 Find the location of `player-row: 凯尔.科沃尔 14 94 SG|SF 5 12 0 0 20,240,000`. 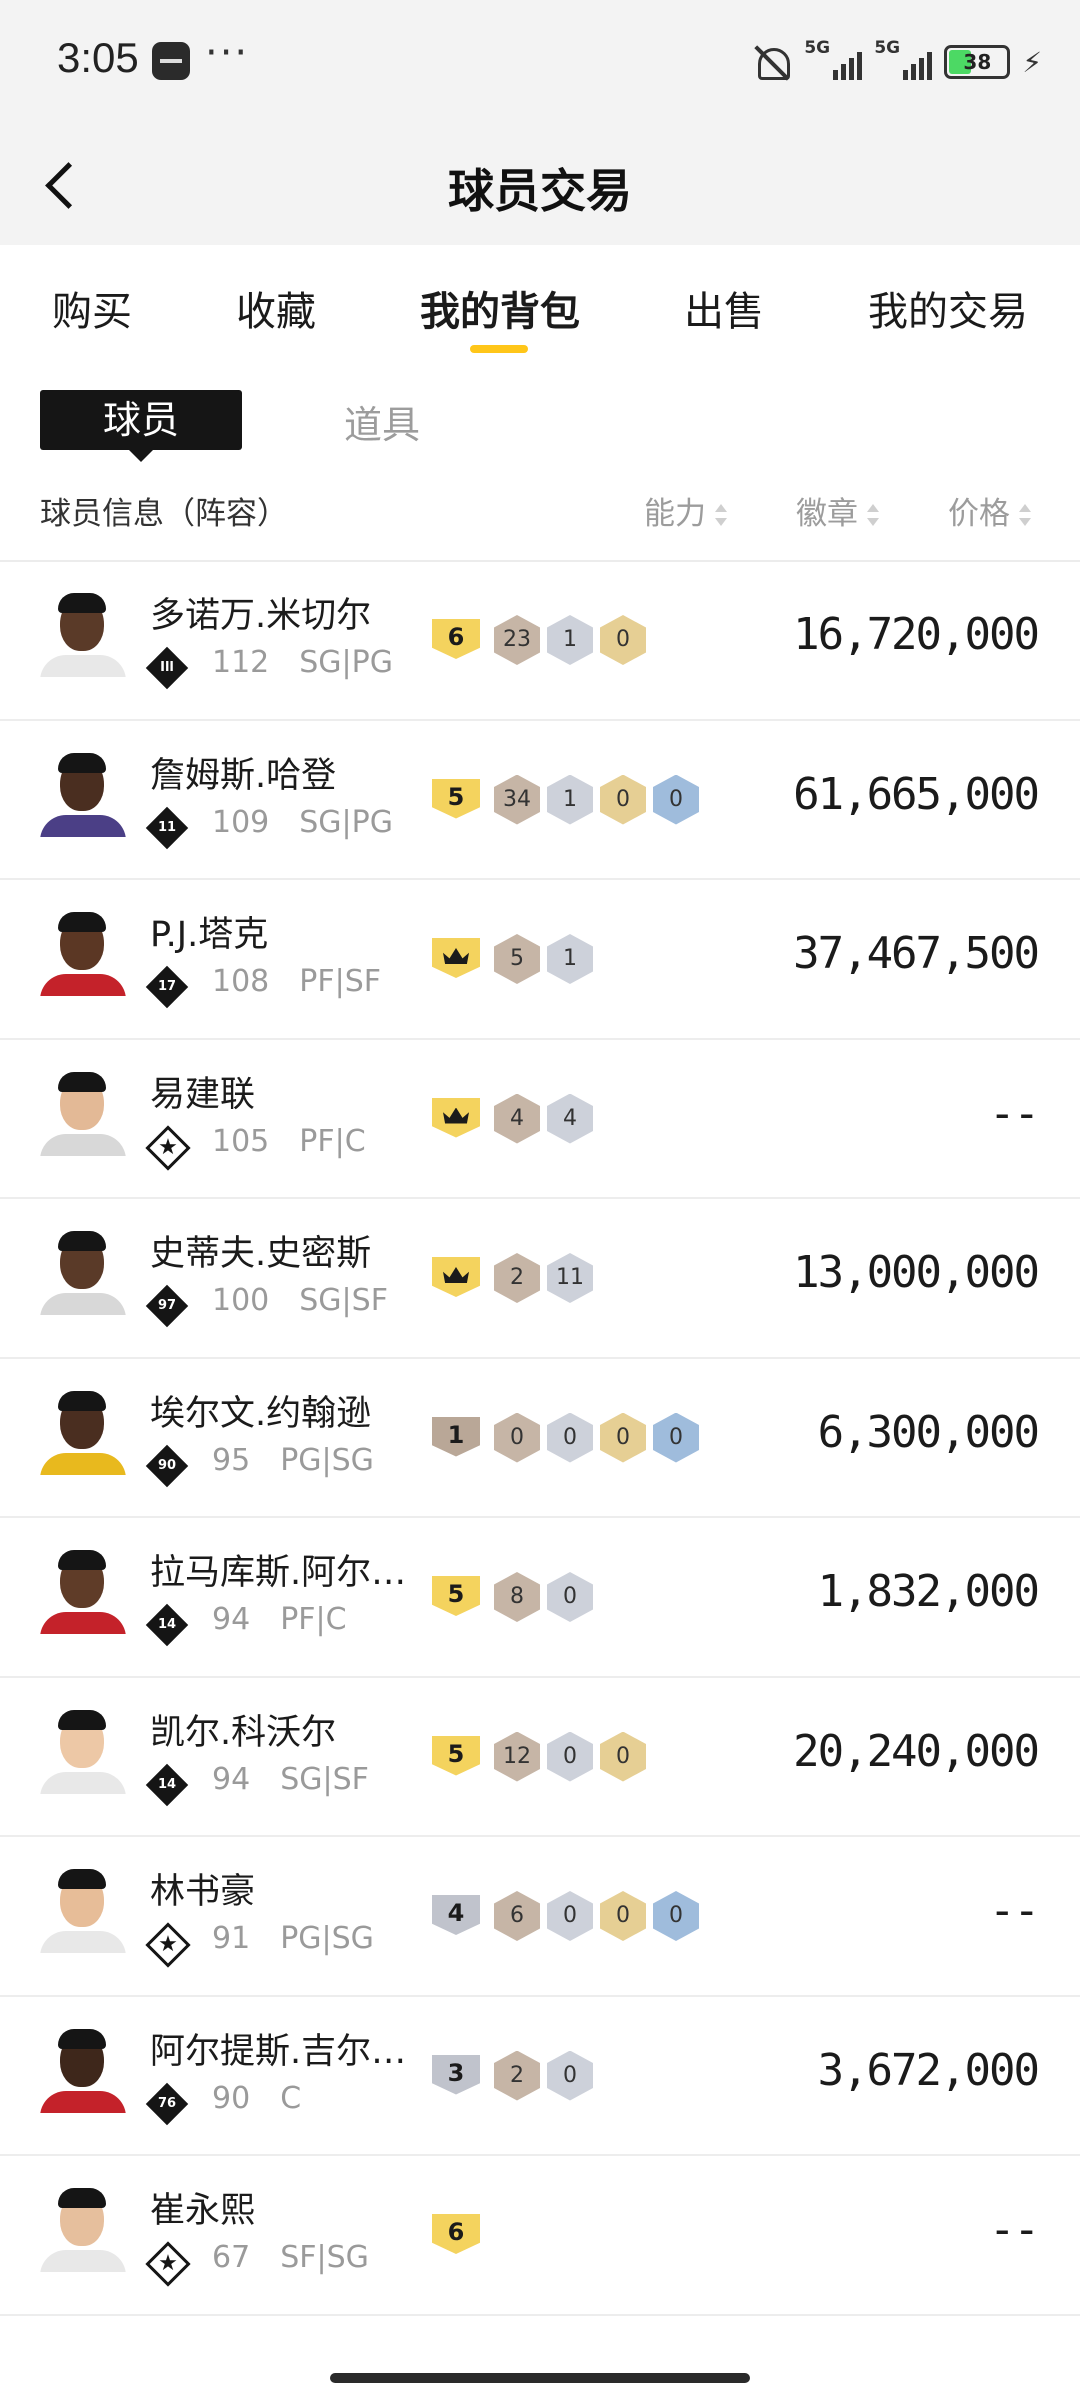

player-row: 凯尔.科沃尔 14 94 SG|SF 5 12 0 0 20,240,000 is located at coordinates (540, 1757).